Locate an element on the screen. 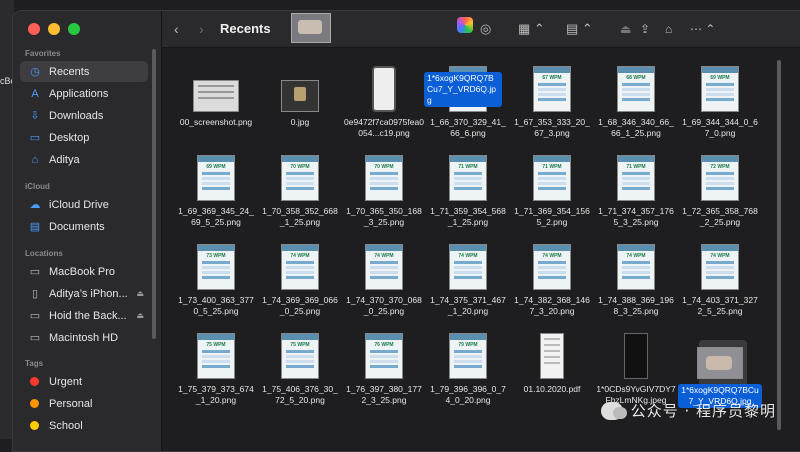 This screenshot has height=452, width=800. file-item: 71 WPM 1_71_374_357_1765_3_25.png is located at coordinates (636, 191).